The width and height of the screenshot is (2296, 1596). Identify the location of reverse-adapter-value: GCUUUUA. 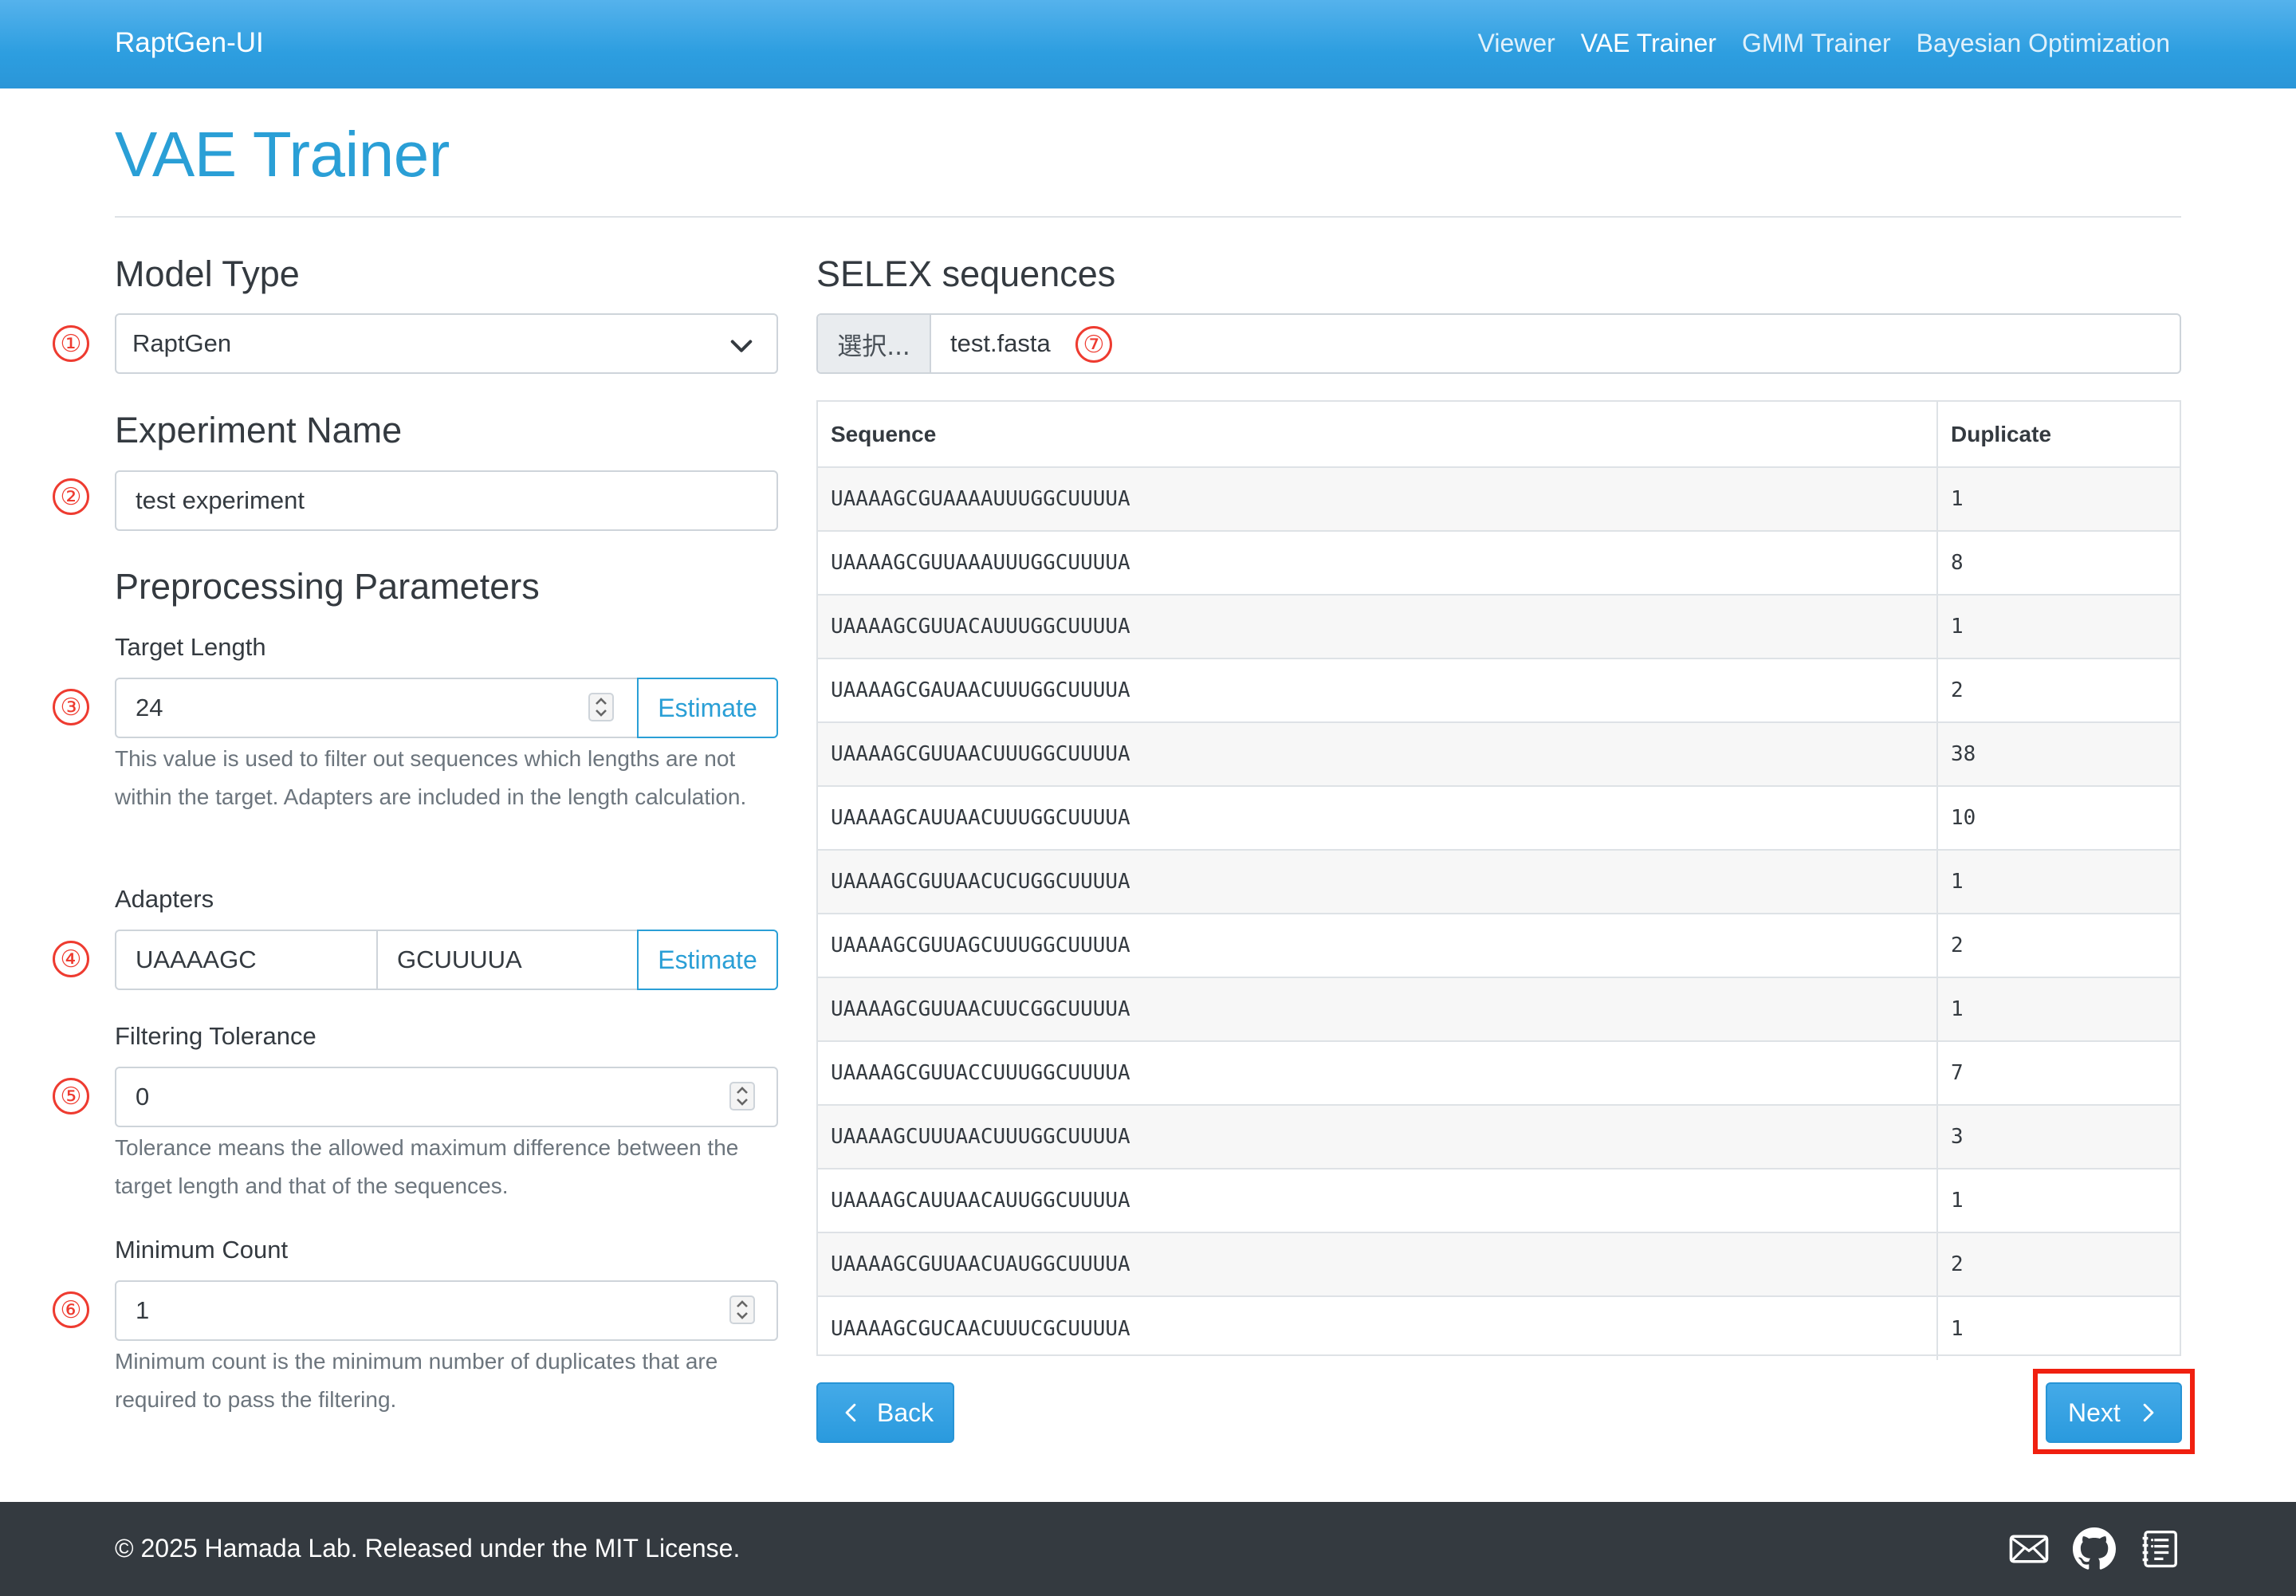
(459, 959).